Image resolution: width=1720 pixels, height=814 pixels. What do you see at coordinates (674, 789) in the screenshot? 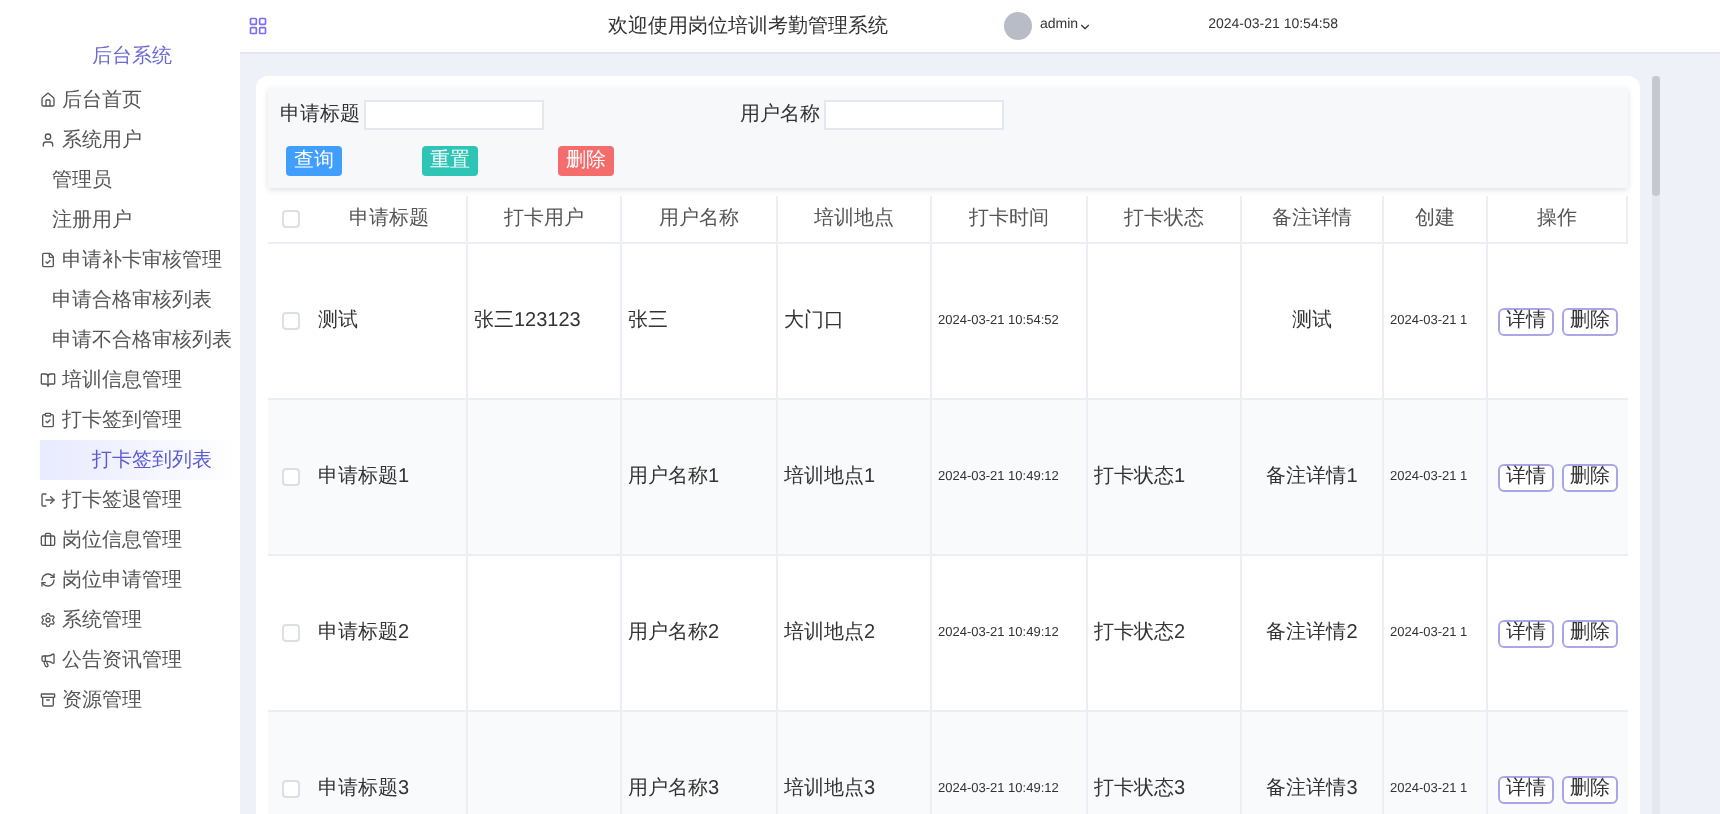
I see `table-cell-text: 用户名称3` at bounding box center [674, 789].